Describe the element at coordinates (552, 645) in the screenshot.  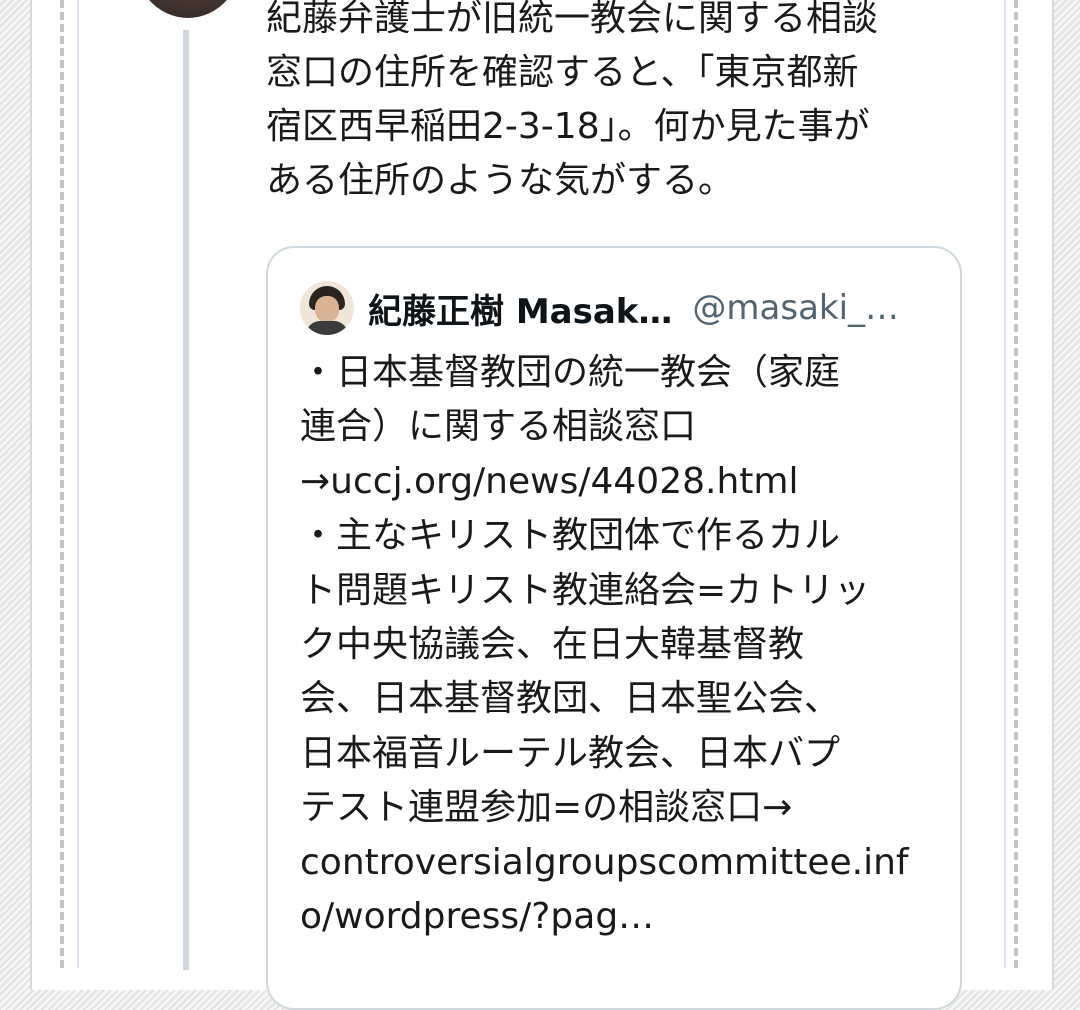
I see `quoted-text-line: ク中央協議会、在日大韓基督教` at that location.